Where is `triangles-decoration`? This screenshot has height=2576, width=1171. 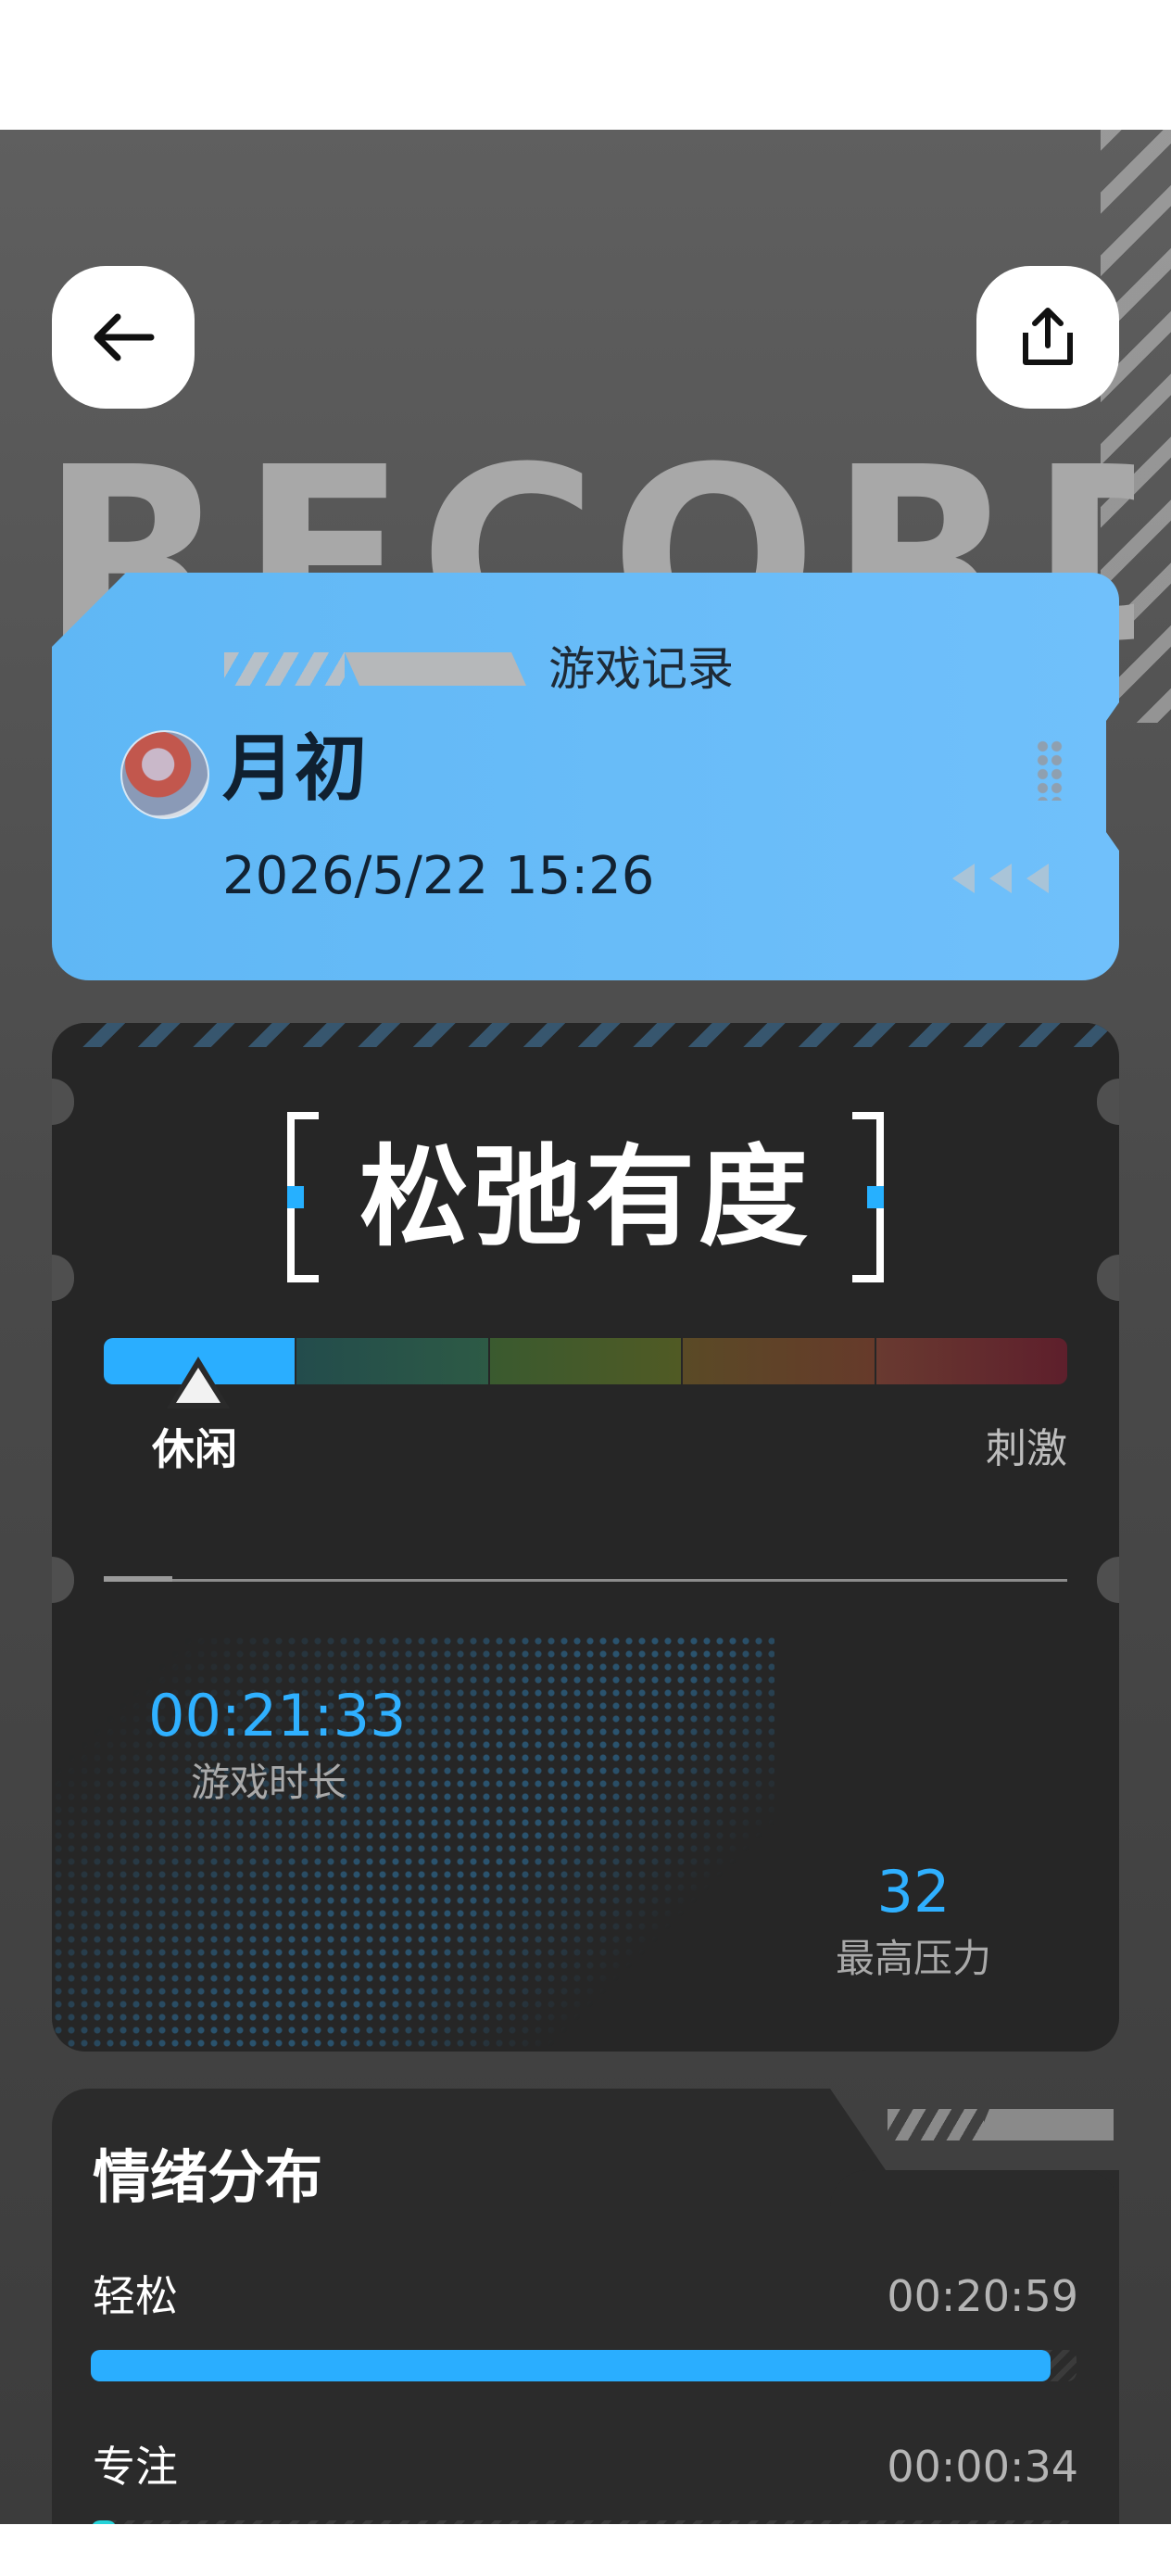
triangles-decoration is located at coordinates (1001, 879).